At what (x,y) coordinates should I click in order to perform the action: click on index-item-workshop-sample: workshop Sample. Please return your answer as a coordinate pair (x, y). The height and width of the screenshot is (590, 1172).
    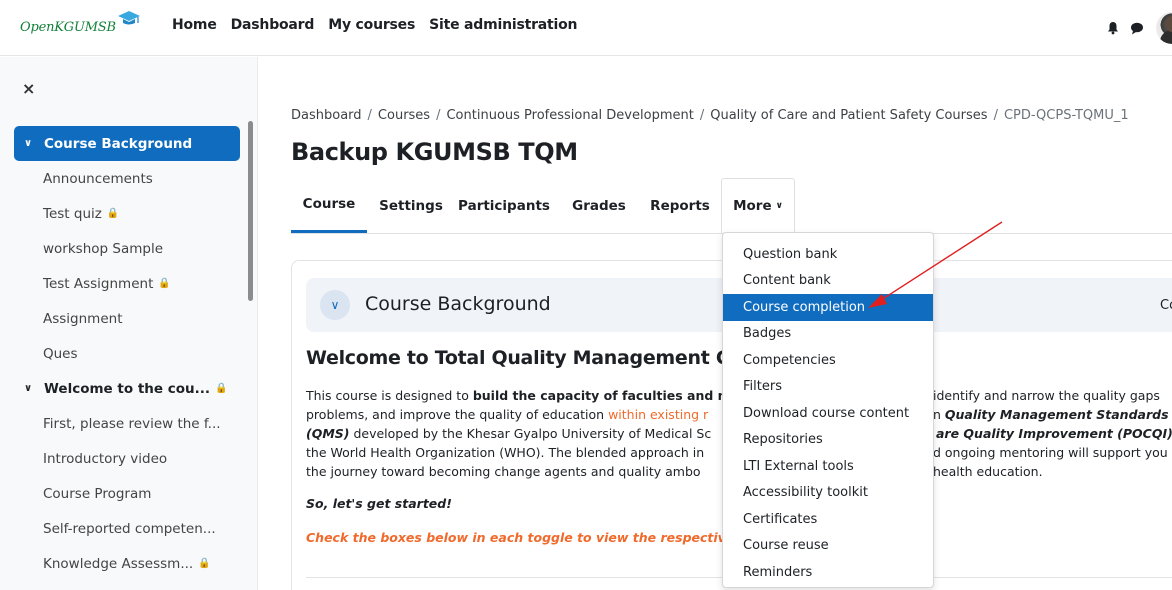
    Looking at the image, I should click on (127, 248).